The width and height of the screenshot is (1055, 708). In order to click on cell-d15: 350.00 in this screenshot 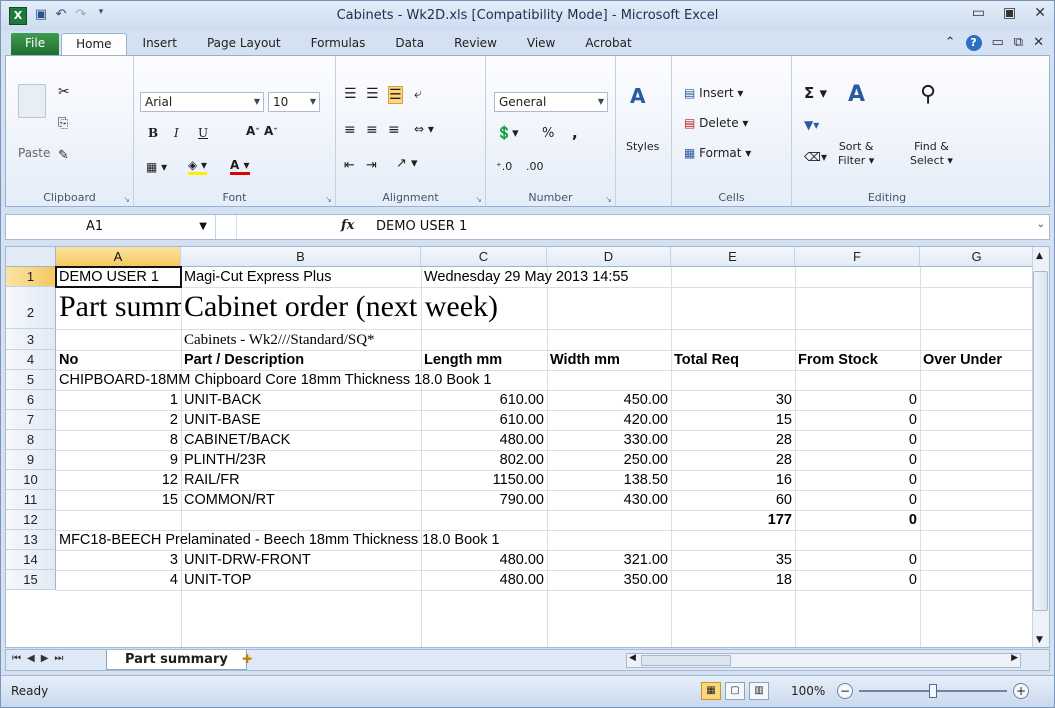, I will do `click(609, 580)`.